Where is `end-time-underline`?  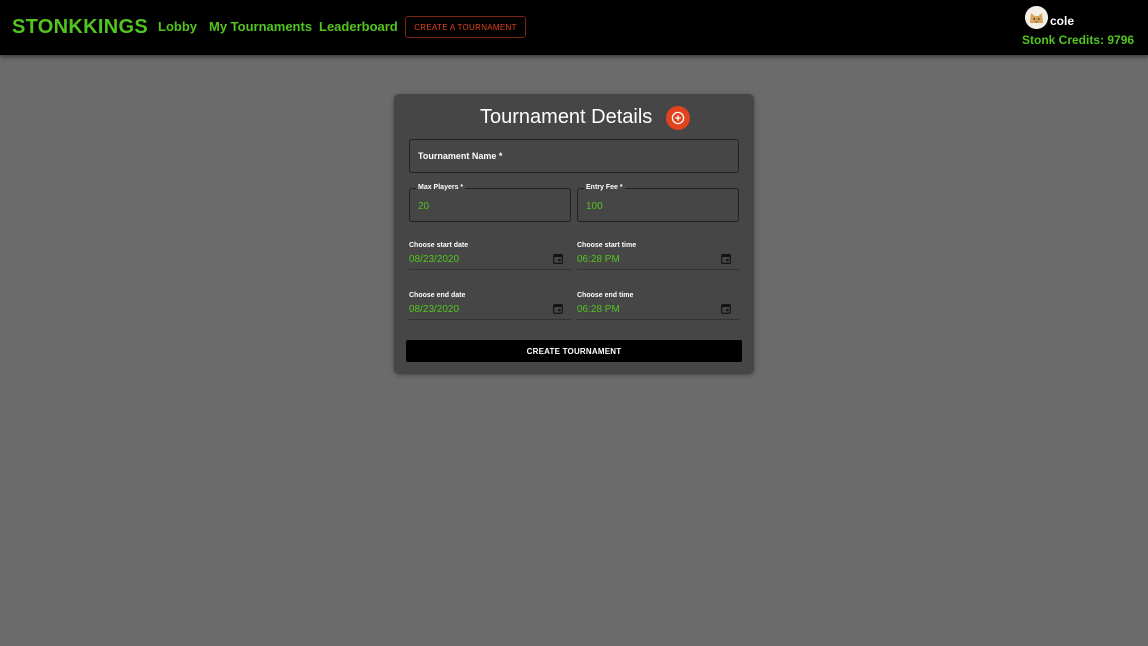 end-time-underline is located at coordinates (658, 319).